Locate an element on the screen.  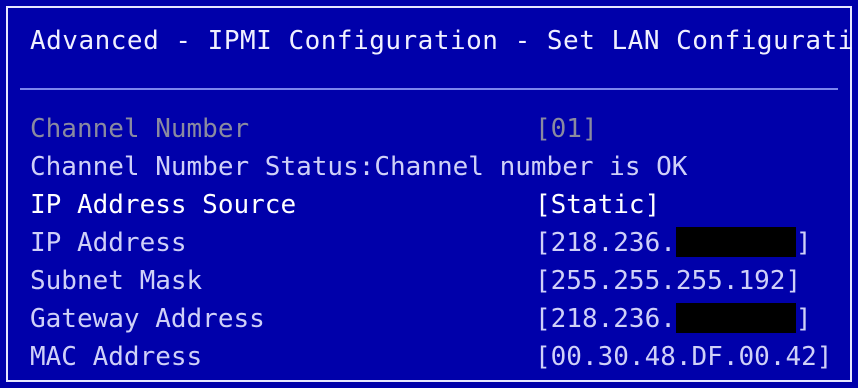
gateway-address-label: Gateway Address is located at coordinates (147, 319).